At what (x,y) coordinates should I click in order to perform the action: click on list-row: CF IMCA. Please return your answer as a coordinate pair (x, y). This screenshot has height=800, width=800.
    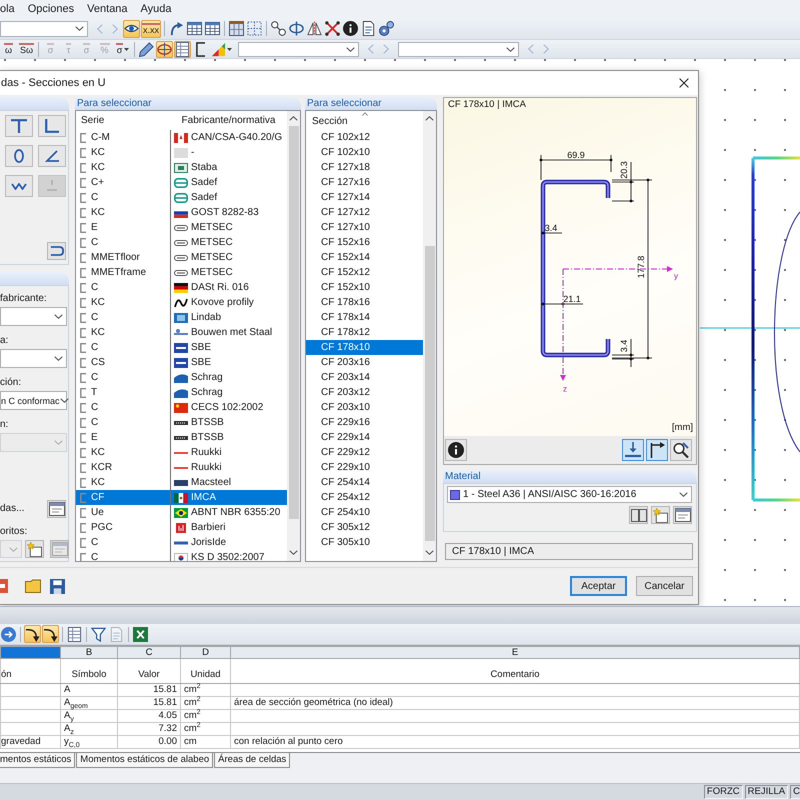
    Looking at the image, I should click on (181, 497).